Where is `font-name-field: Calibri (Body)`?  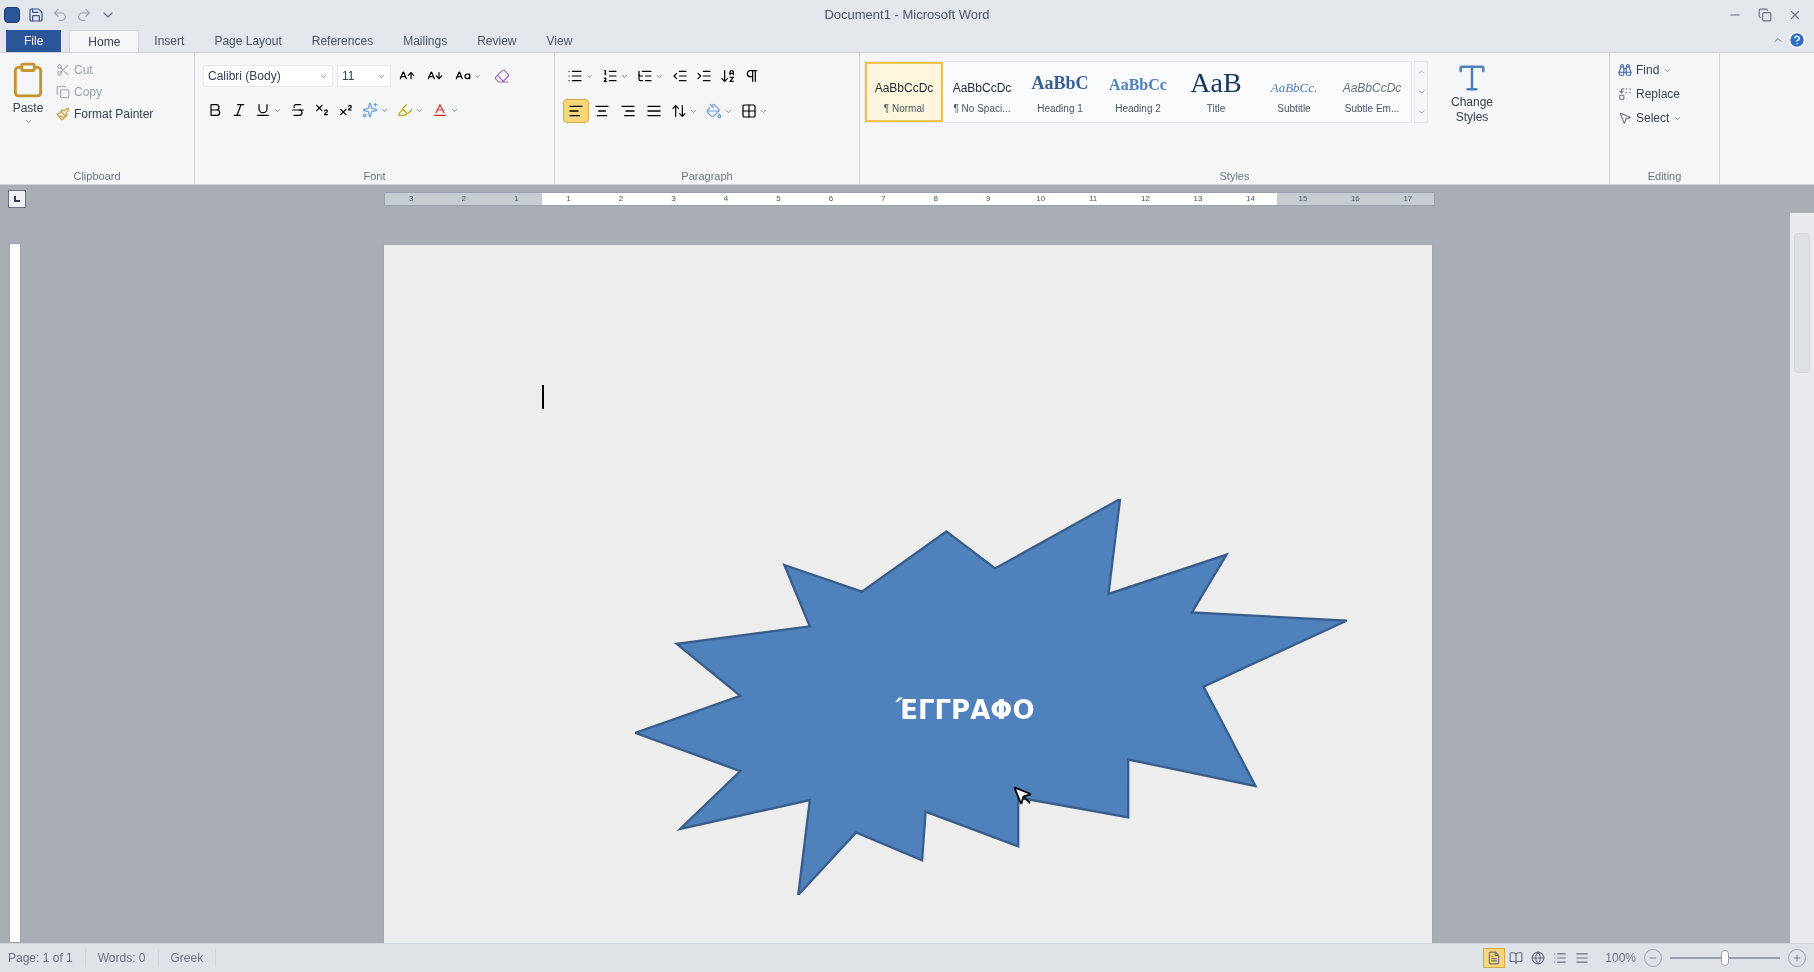 font-name-field: Calibri (Body) is located at coordinates (268, 76).